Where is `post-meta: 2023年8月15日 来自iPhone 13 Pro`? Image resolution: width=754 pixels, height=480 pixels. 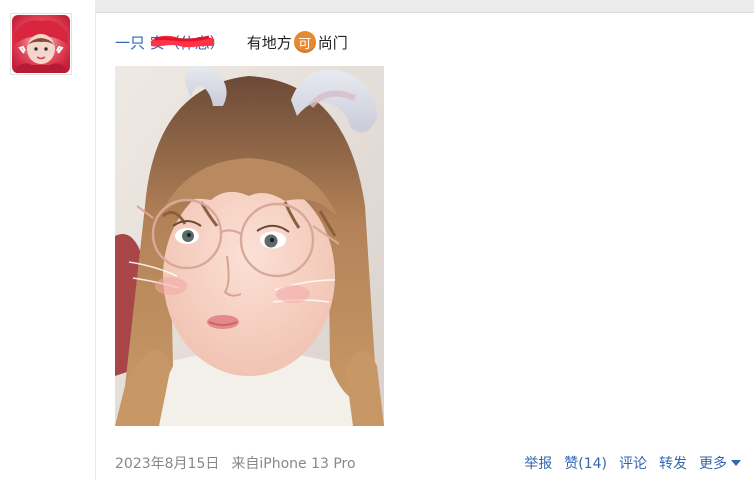 post-meta: 2023年8月15日 来自iPhone 13 Pro is located at coordinates (235, 463).